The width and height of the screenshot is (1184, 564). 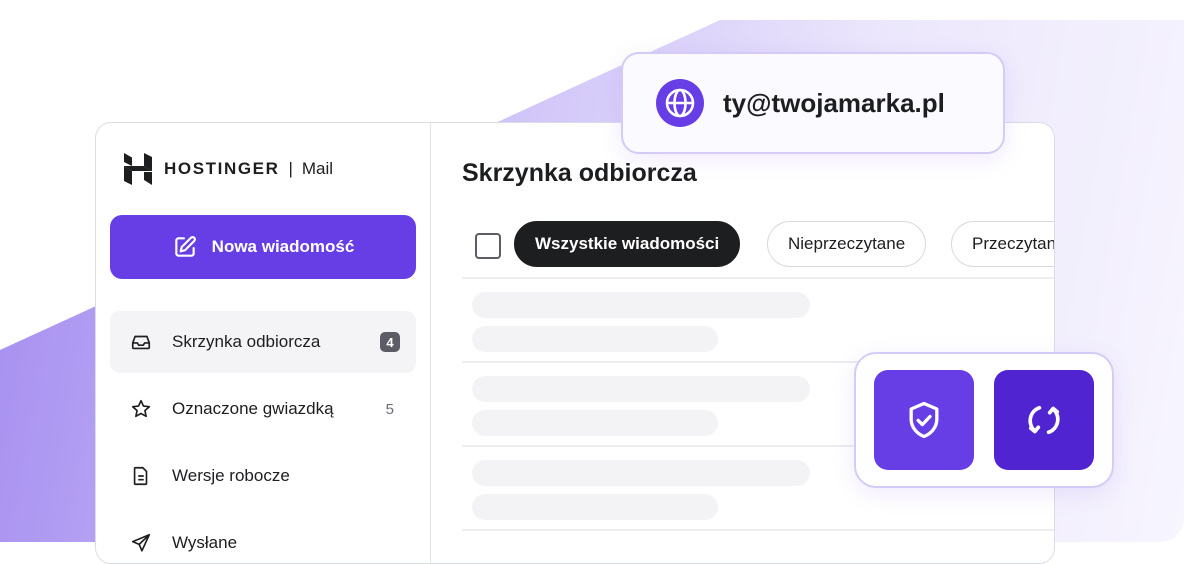 I want to click on sidebar-item-drafts: Wersje robocze, so click(x=263, y=476).